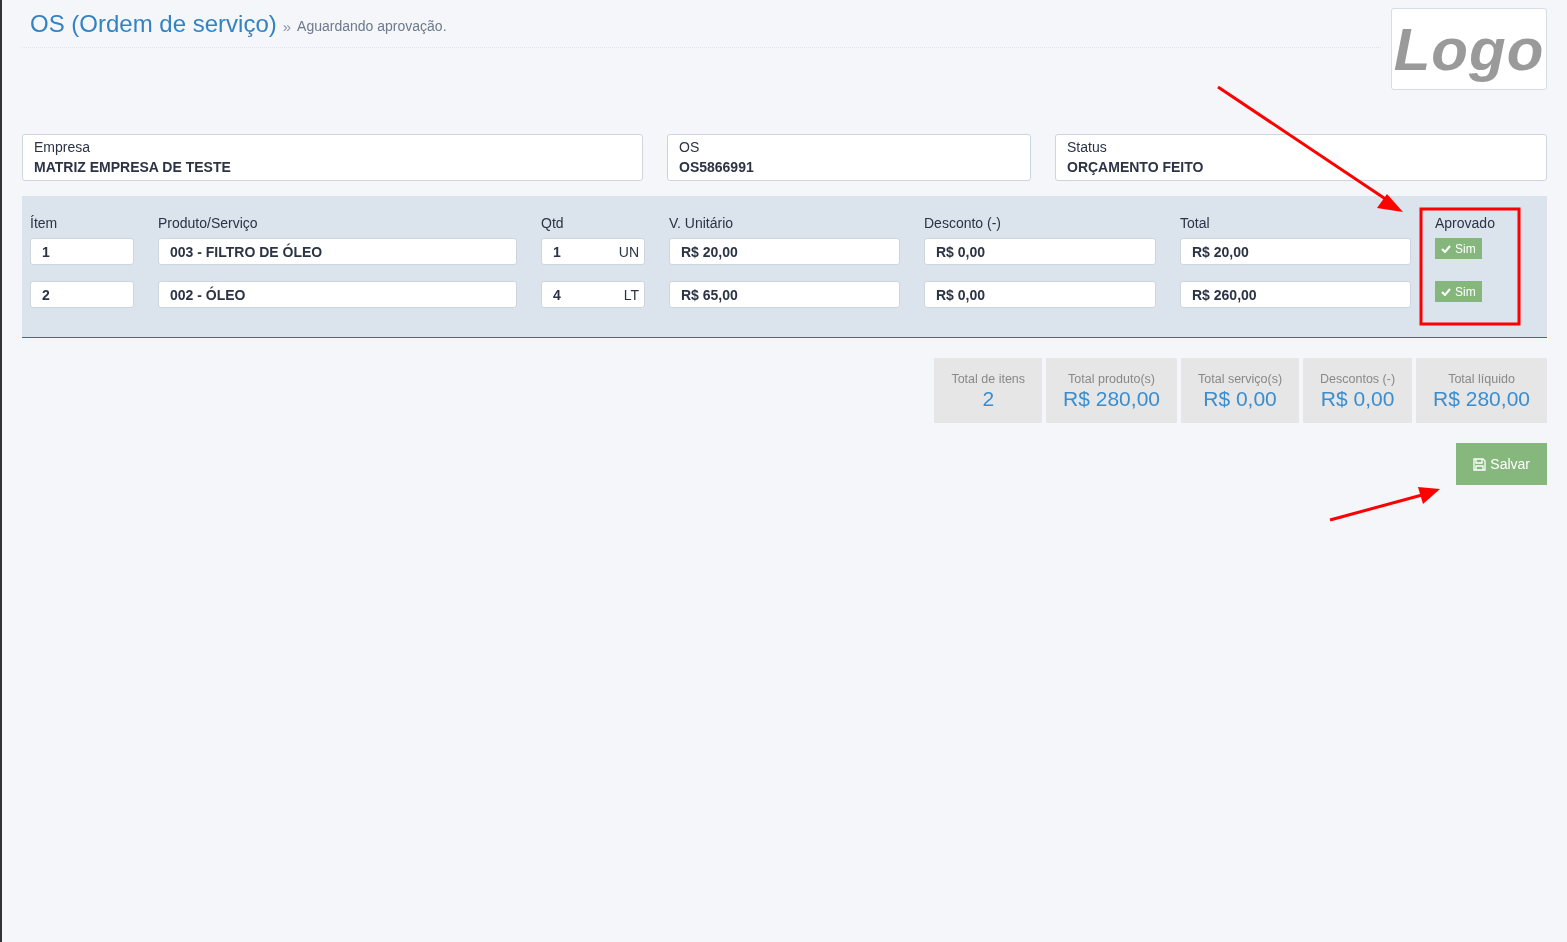 The height and width of the screenshot is (942, 1567). Describe the element at coordinates (1087, 147) in the screenshot. I see `field-label: Status` at that location.